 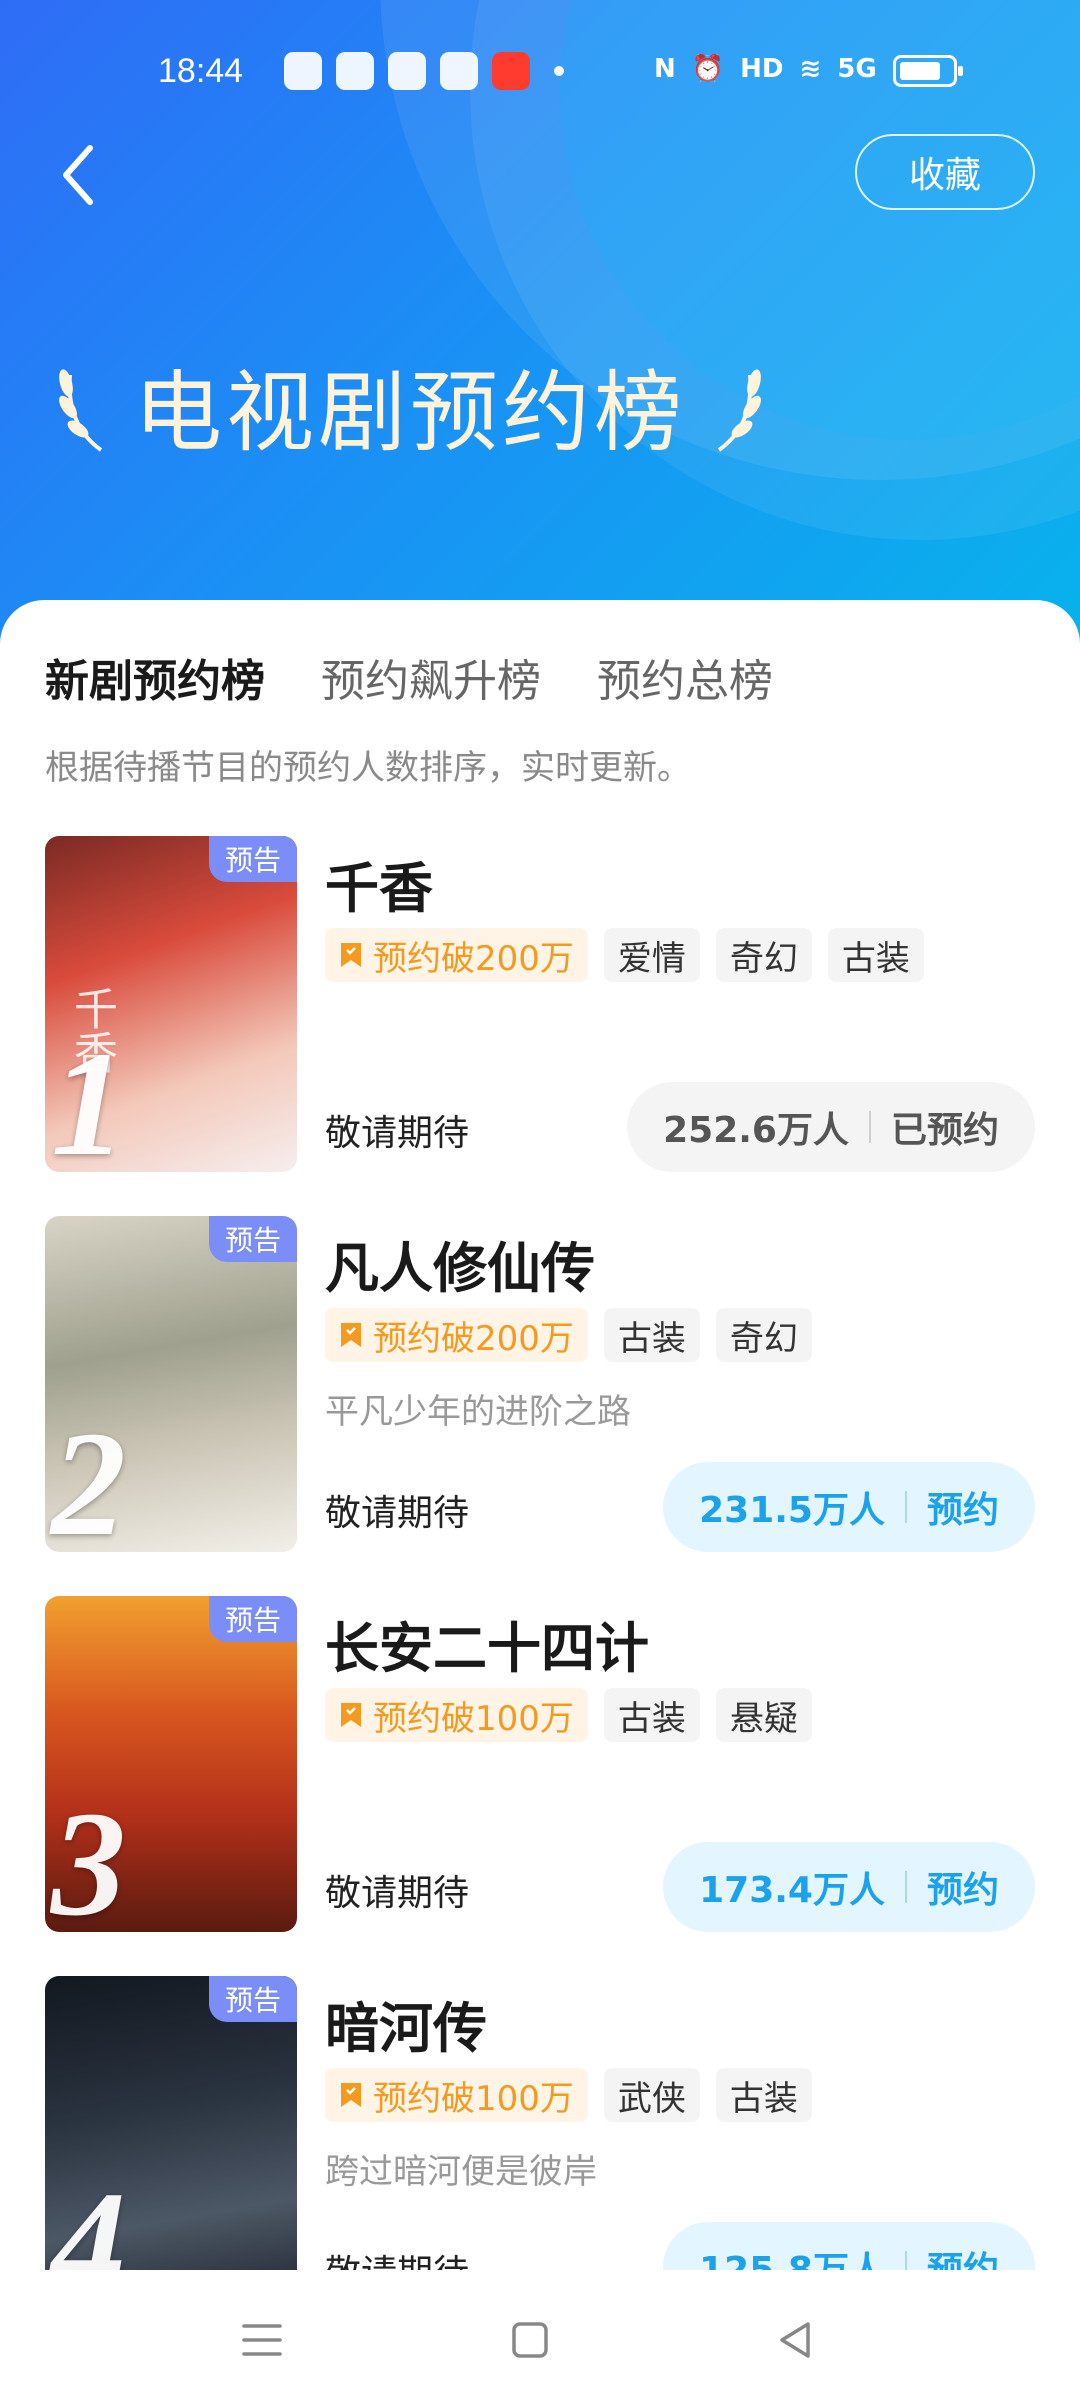 What do you see at coordinates (406, 2028) in the screenshot?
I see `drama-title: 暗河传` at bounding box center [406, 2028].